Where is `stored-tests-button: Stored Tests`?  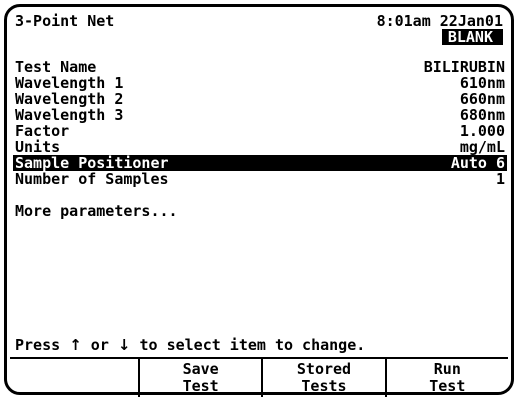
stored-tests-button: Stored Tests is located at coordinates (322, 378).